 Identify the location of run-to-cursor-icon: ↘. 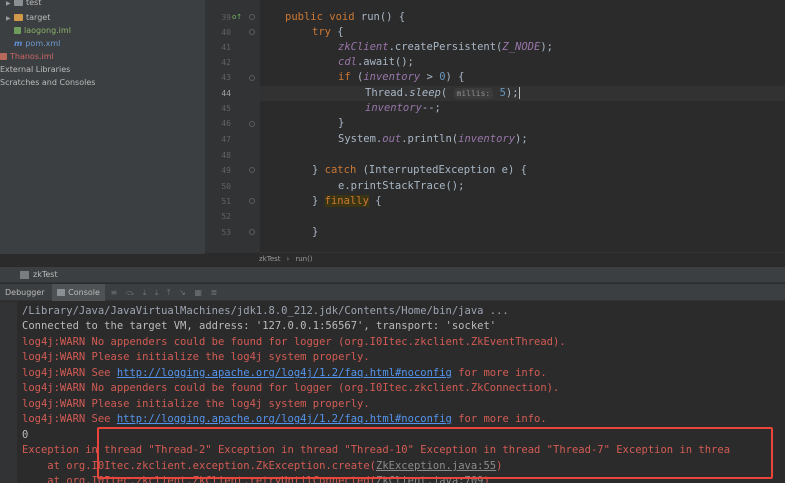
(182, 292).